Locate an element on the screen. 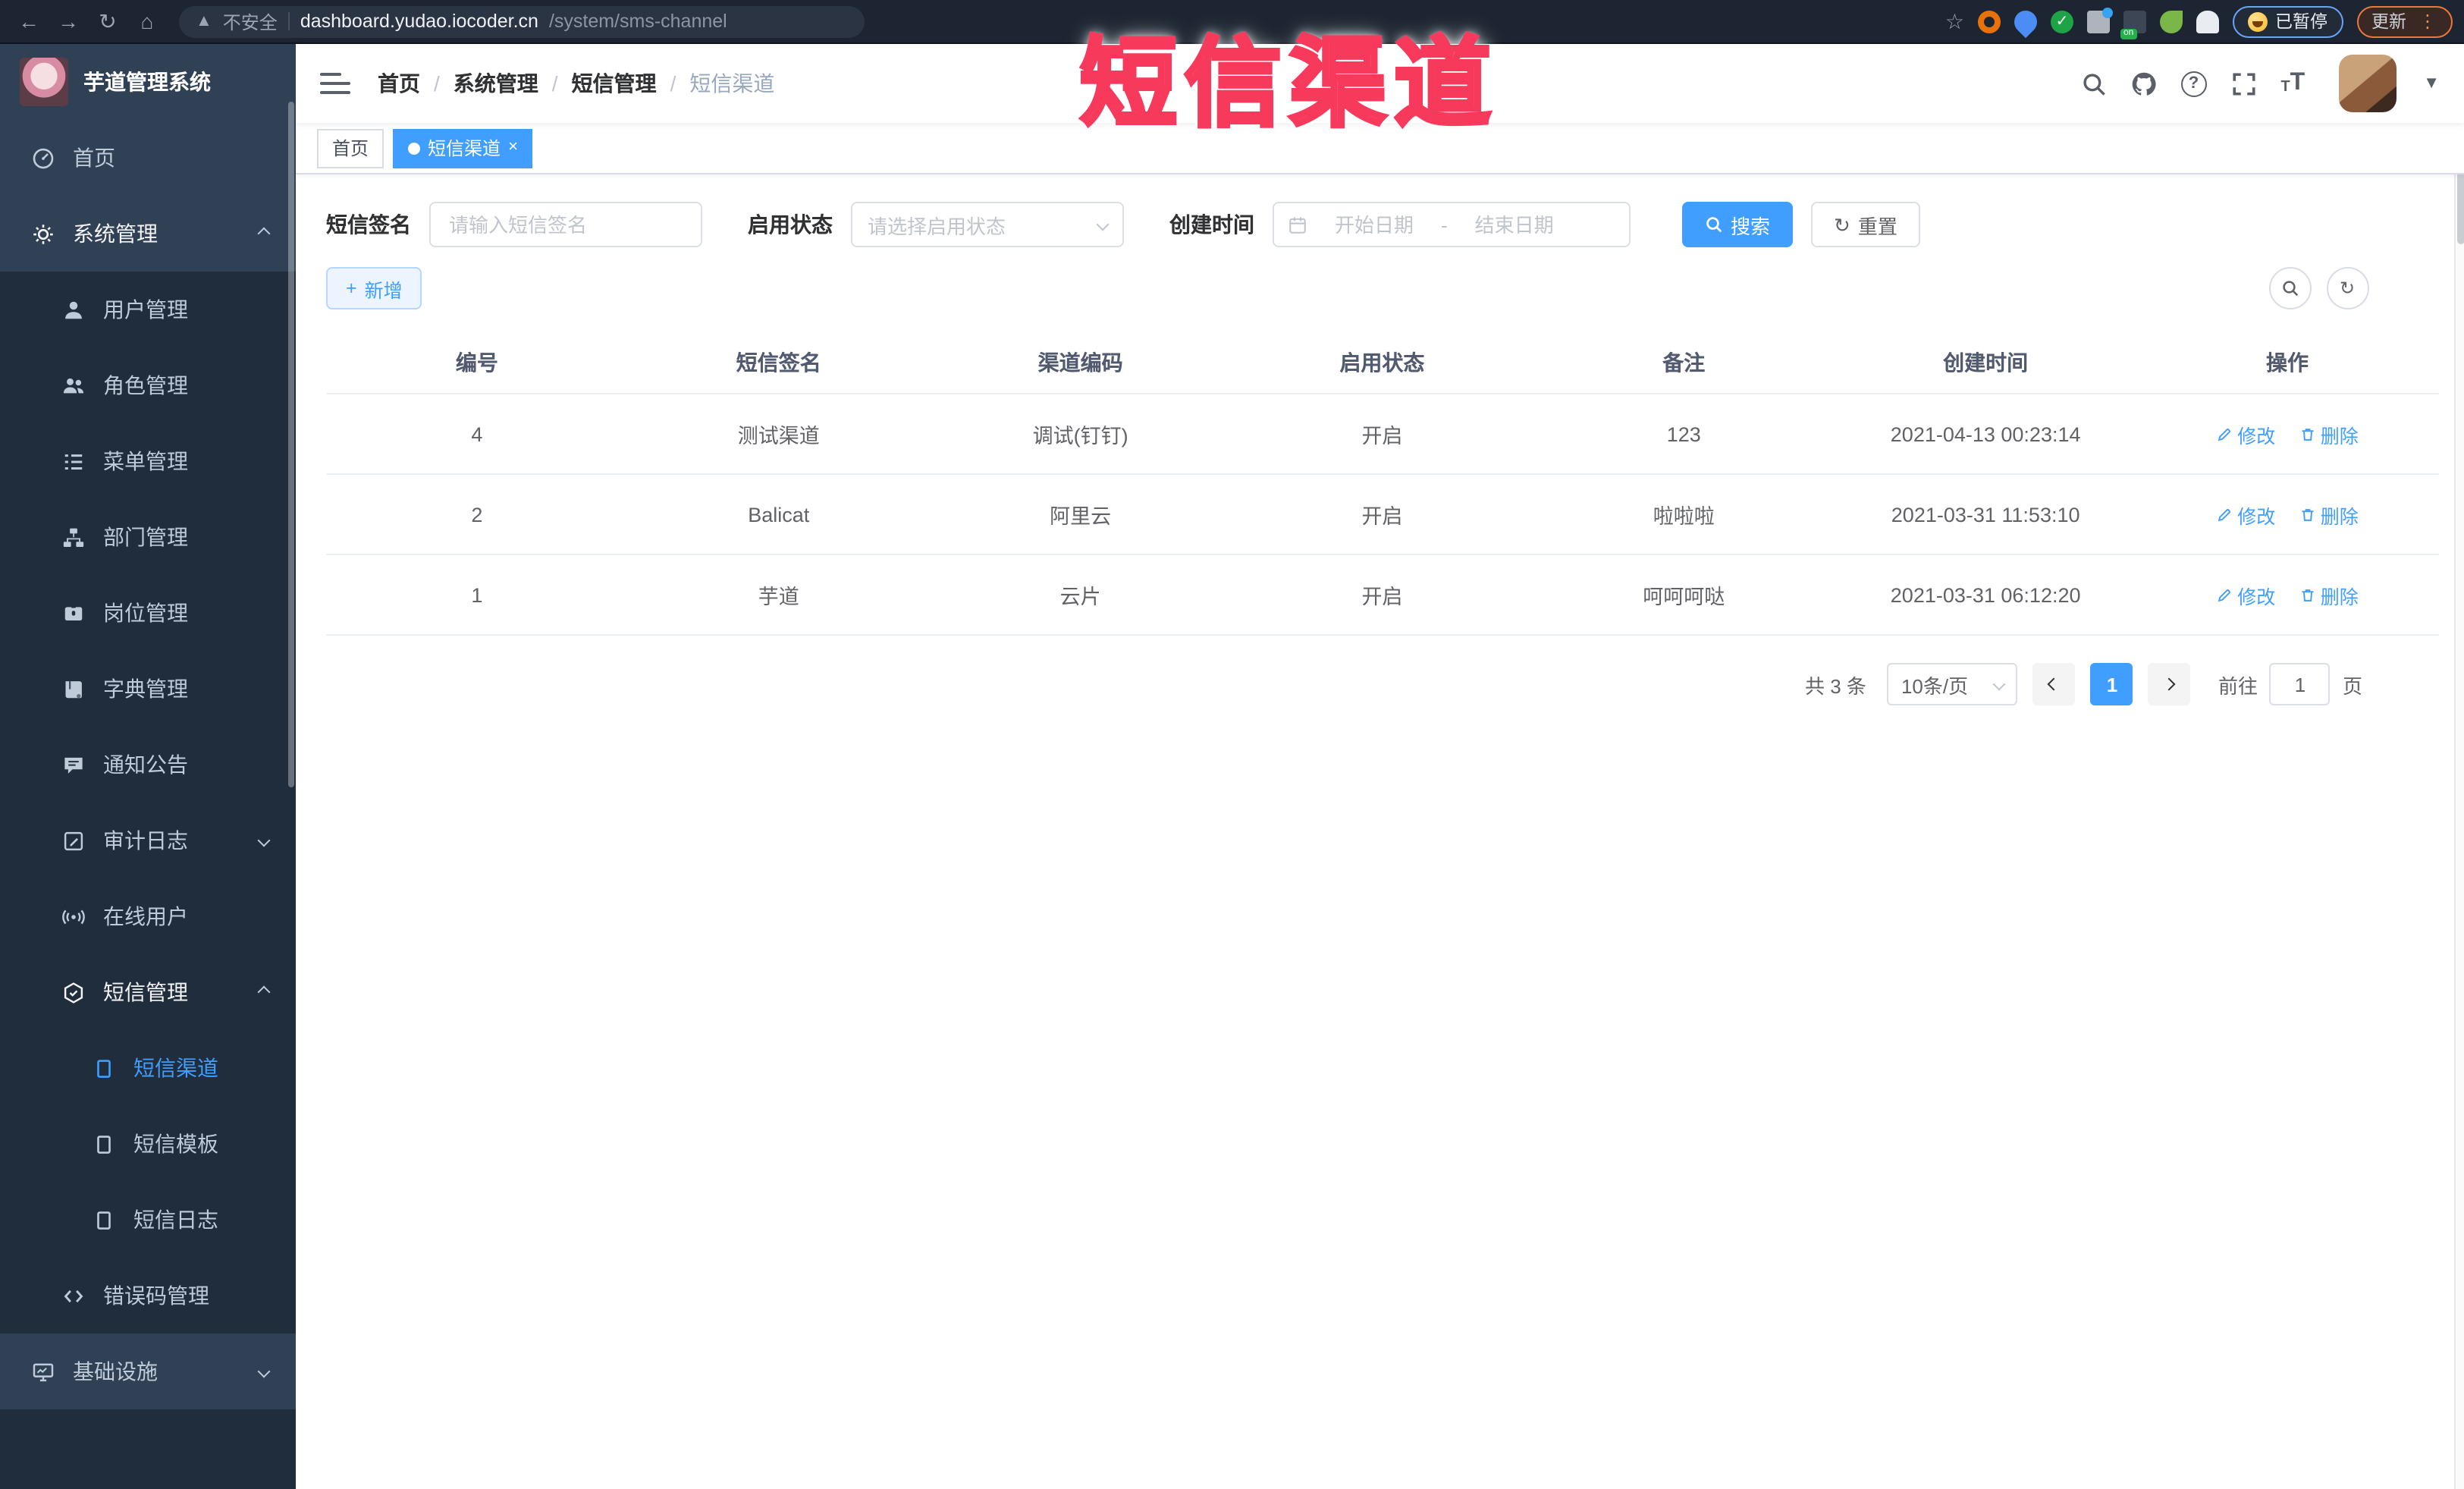 The height and width of the screenshot is (1489, 2464). github-icon is located at coordinates (2143, 83).